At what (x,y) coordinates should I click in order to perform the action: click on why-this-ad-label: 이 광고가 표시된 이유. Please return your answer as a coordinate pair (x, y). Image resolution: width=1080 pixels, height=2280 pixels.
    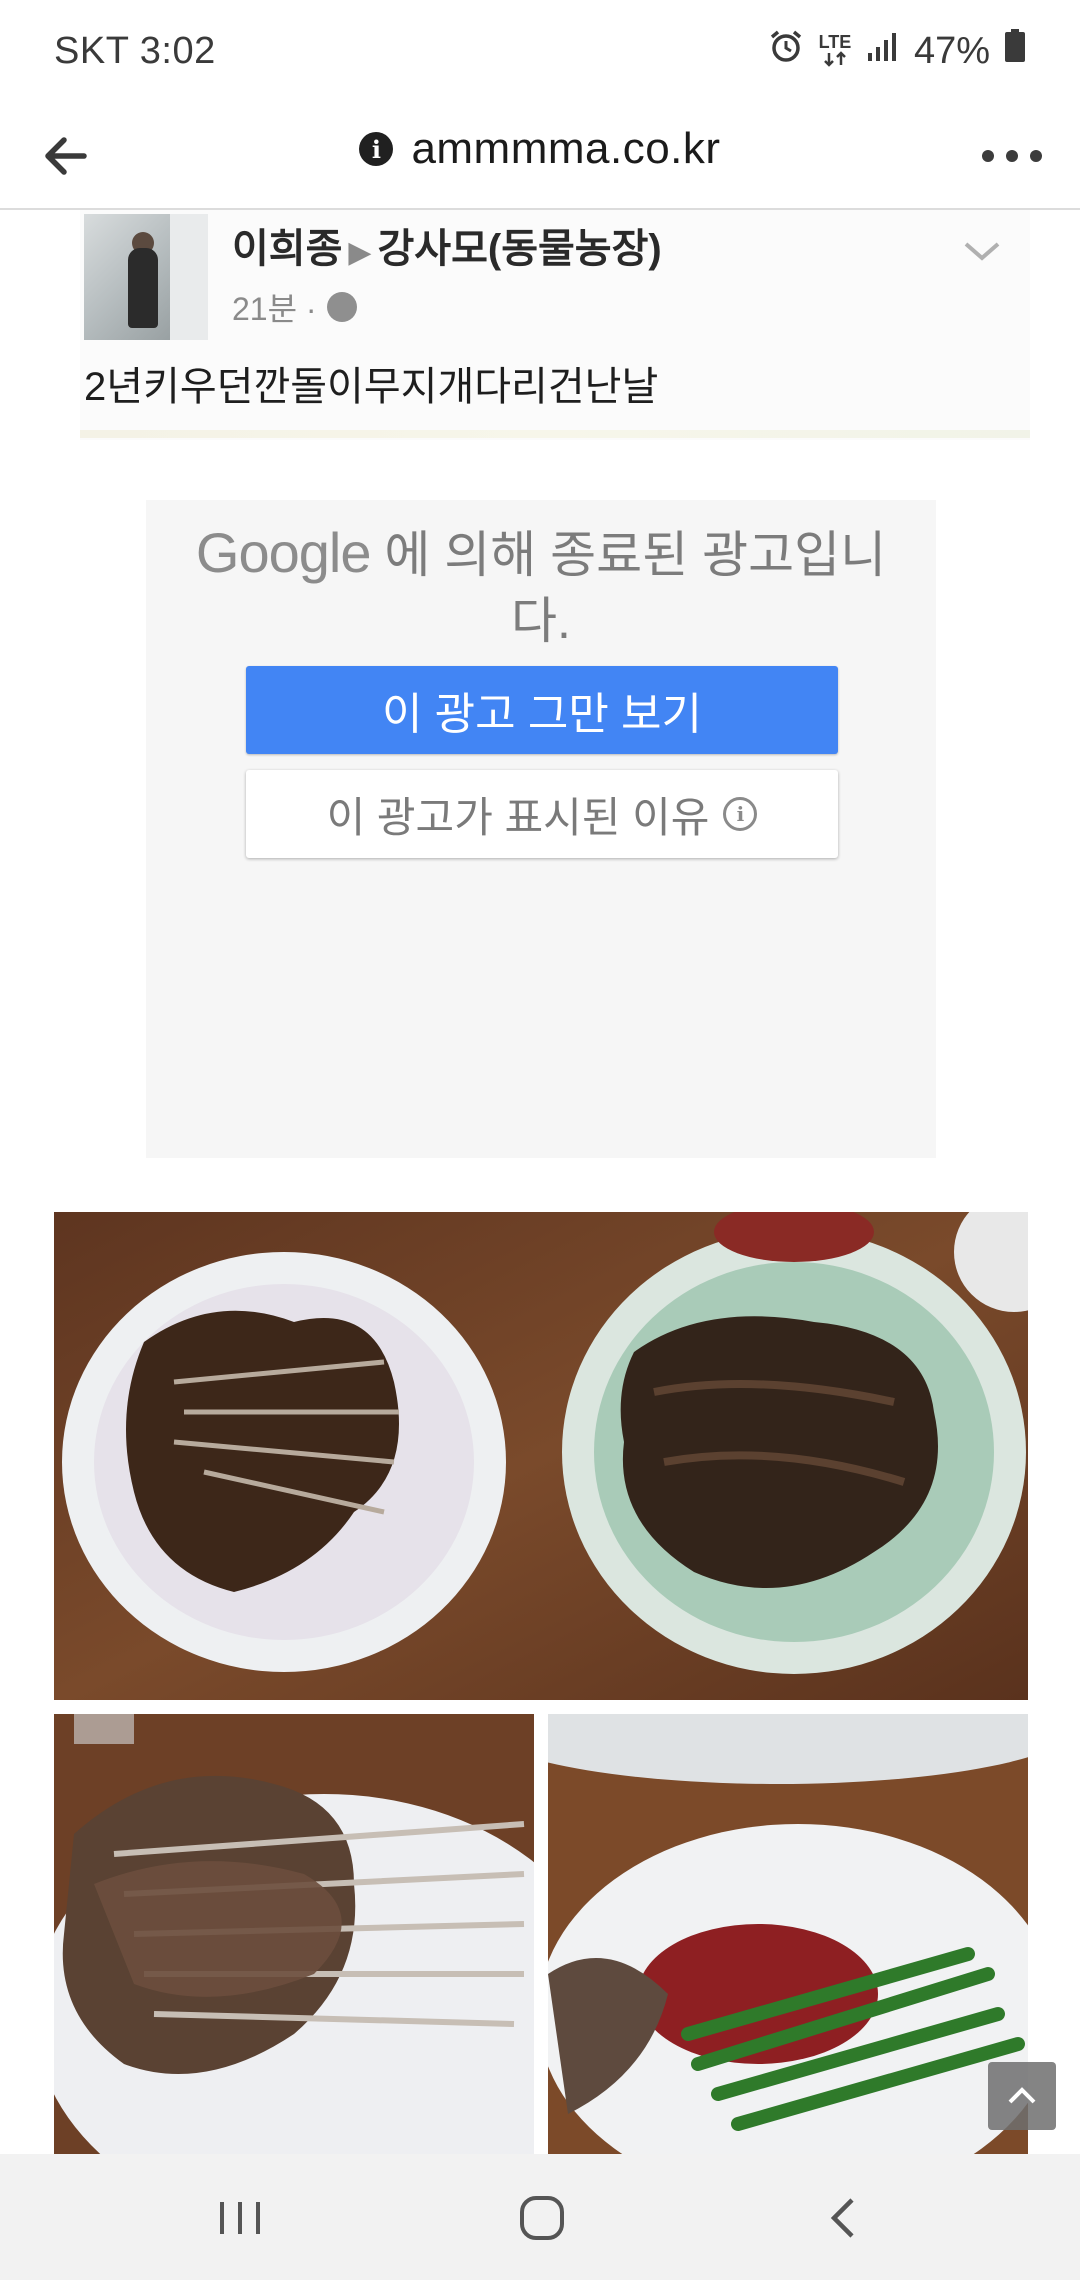
    Looking at the image, I should click on (518, 817).